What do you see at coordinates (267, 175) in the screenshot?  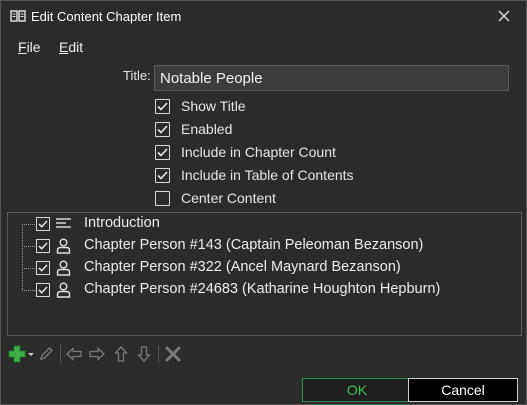 I see `checkbox-label: Include in Table of Contents` at bounding box center [267, 175].